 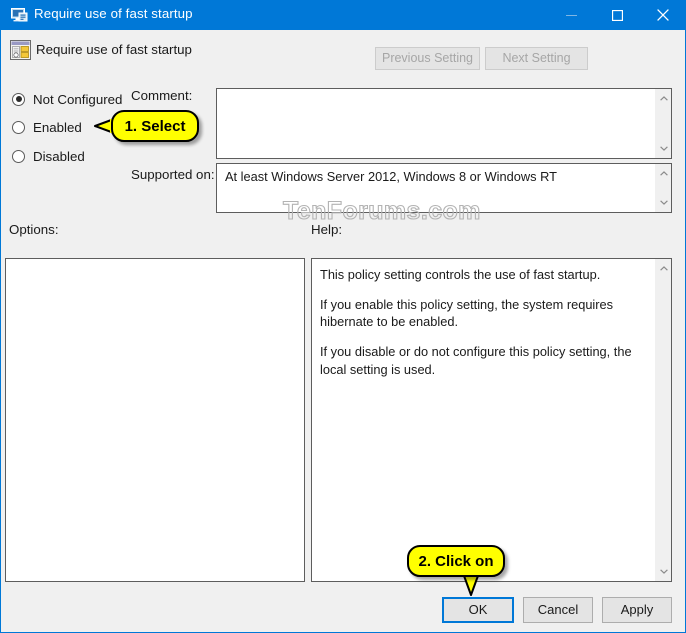 I want to click on radio-disabled: Disabled, so click(x=48, y=156).